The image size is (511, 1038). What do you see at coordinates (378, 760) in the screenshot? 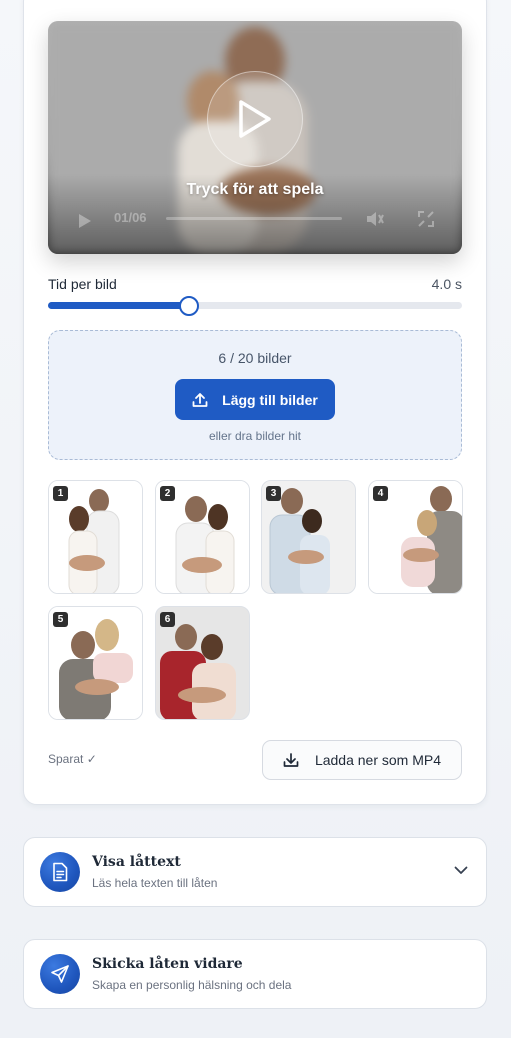
I see `download-mp4-label: Ladda ner som MP4` at bounding box center [378, 760].